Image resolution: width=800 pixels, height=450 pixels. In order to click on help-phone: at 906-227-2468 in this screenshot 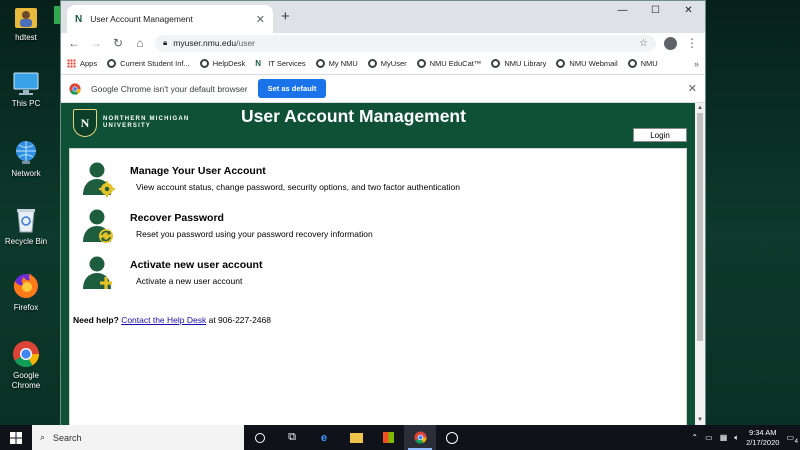, I will do `click(239, 320)`.